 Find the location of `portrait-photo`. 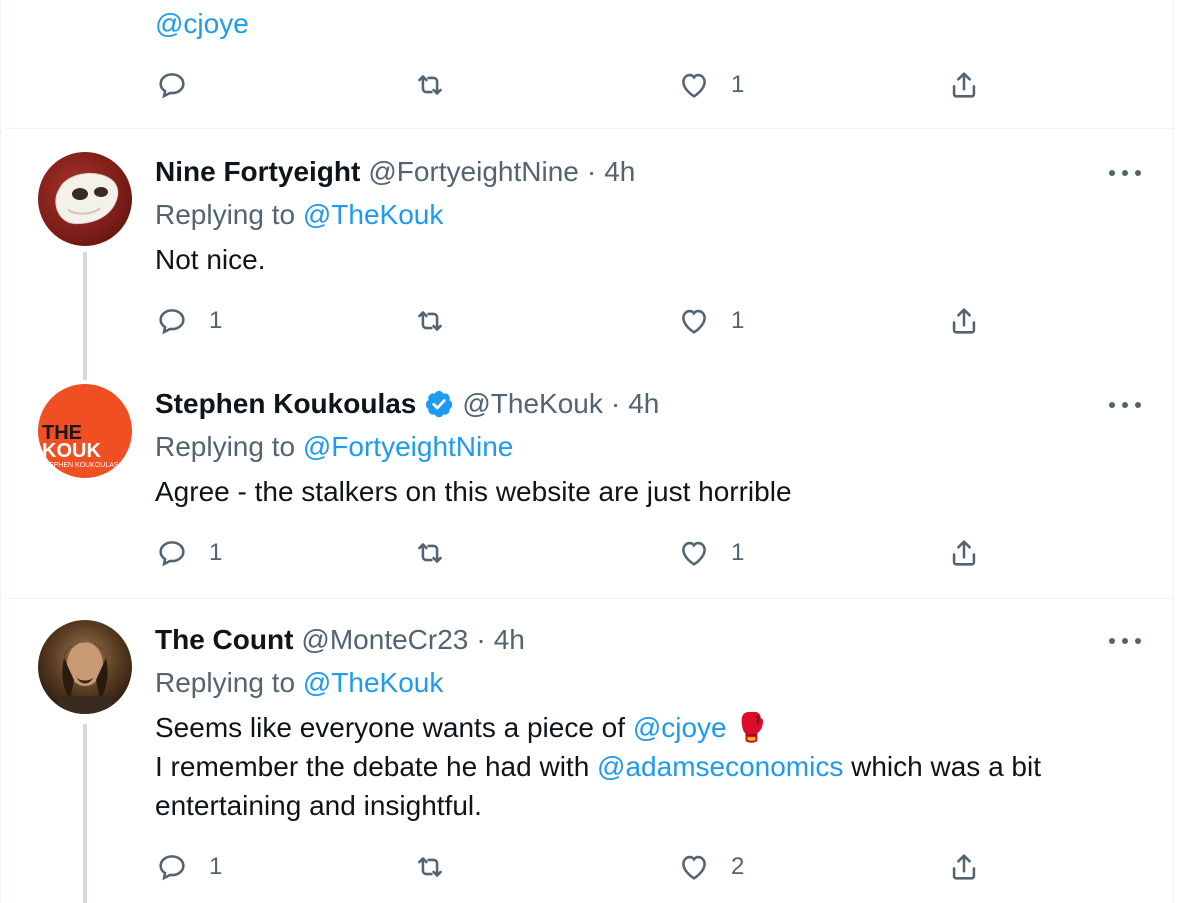

portrait-photo is located at coordinates (85, 678).